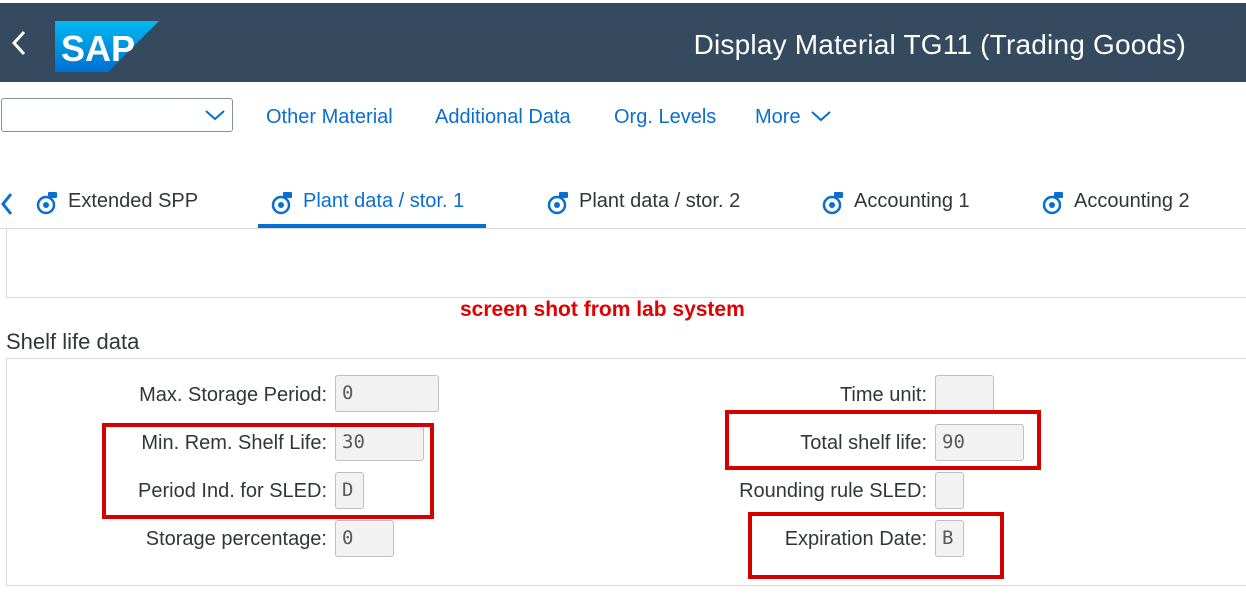  Describe the element at coordinates (883, 395) in the screenshot. I see `time-unit-label: Time unit:` at that location.